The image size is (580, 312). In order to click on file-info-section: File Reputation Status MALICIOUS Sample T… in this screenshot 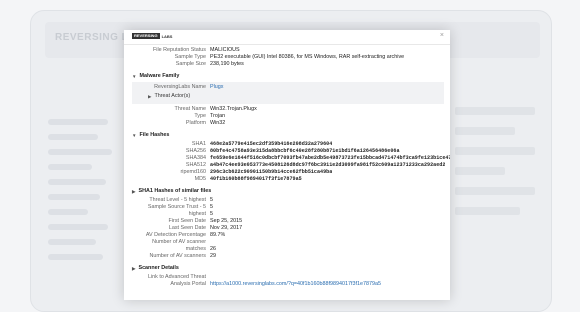, I will do `click(287, 57)`.